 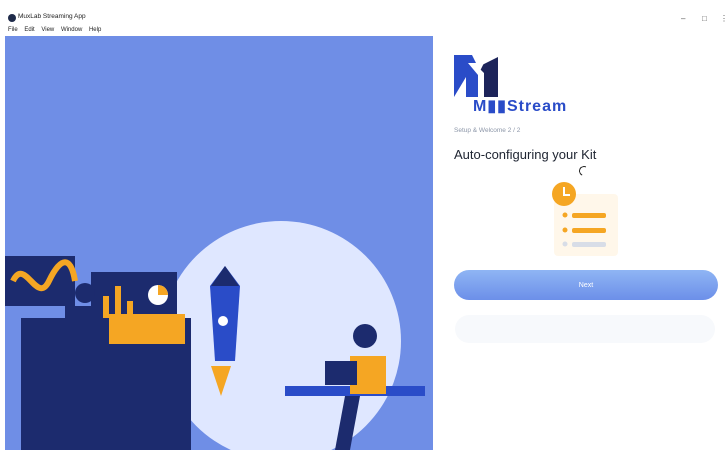 I want to click on clock-checklist-icon, so click(x=585, y=219).